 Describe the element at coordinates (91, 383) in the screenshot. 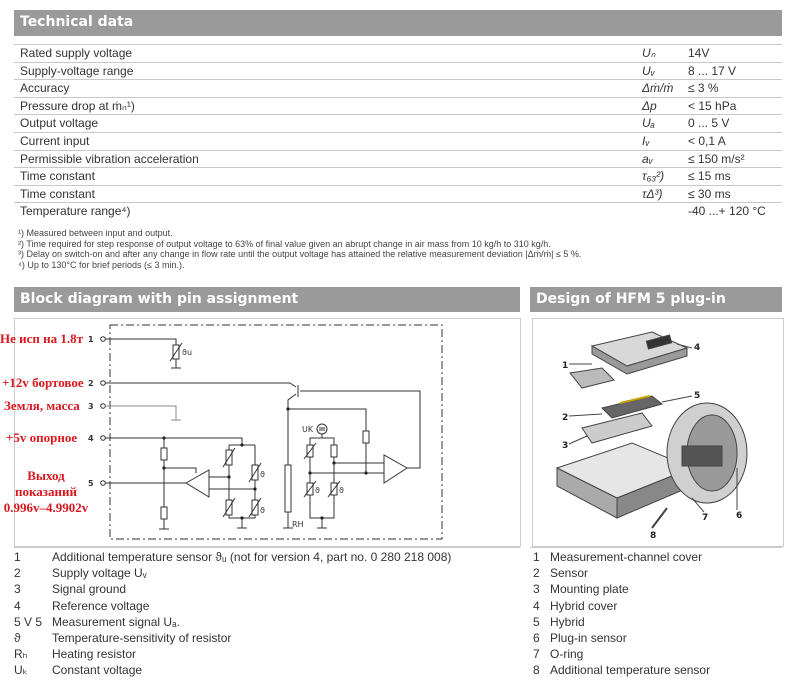

I see `svg-text: 2` at that location.